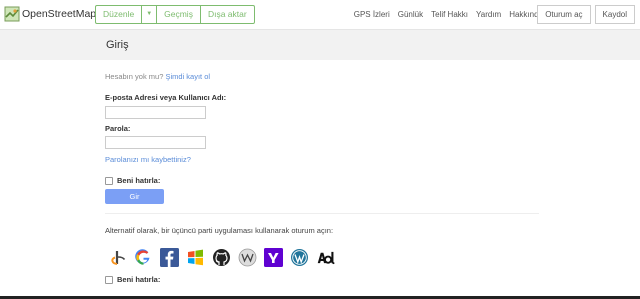  Describe the element at coordinates (325, 257) in the screenshot. I see `aol-icon` at that location.